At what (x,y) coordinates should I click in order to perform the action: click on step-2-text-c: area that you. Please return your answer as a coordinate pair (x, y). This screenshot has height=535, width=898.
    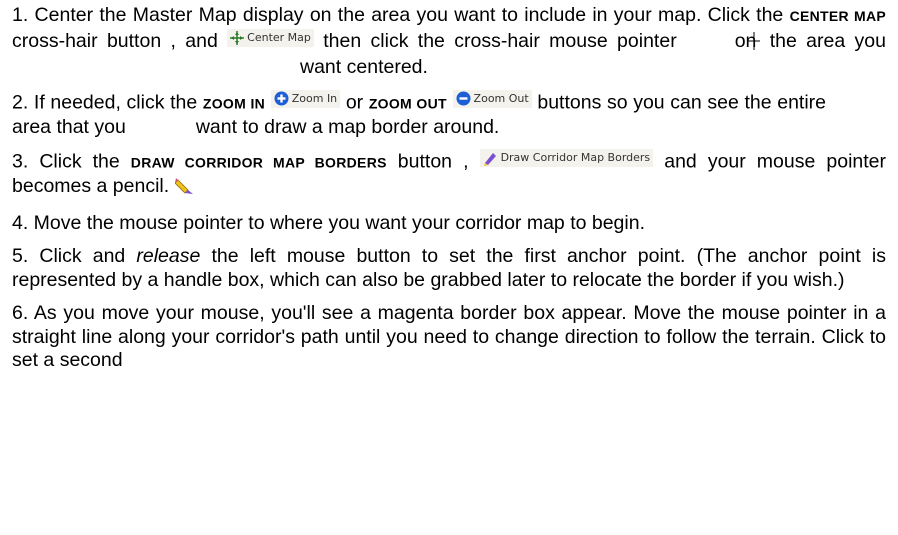
    Looking at the image, I should click on (69, 126).